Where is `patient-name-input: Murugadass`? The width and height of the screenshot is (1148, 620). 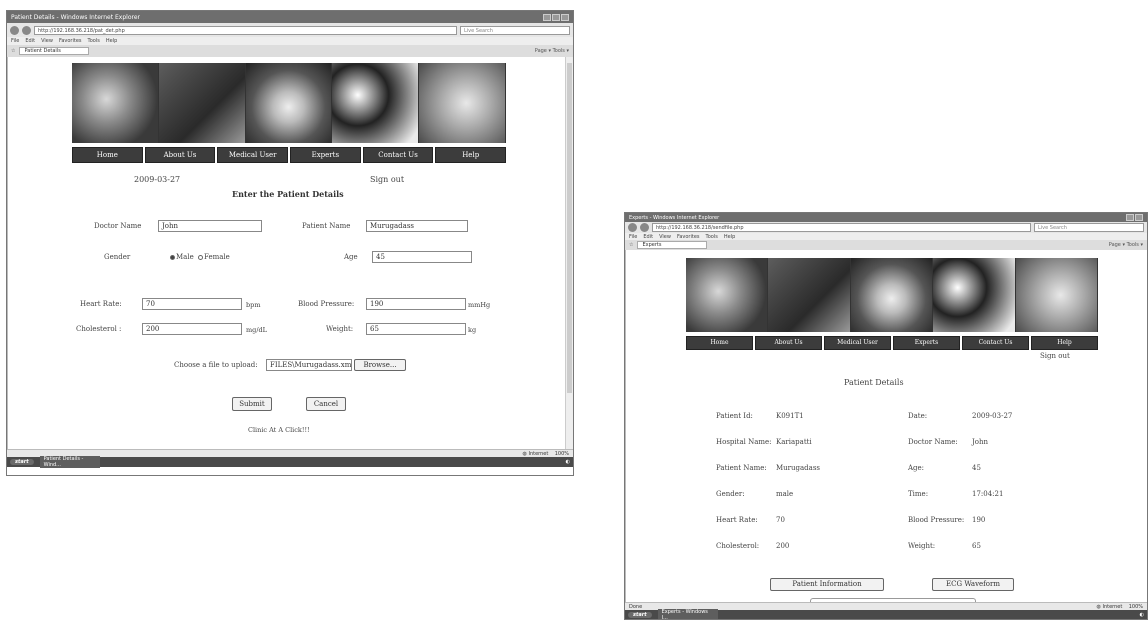
patient-name-input: Murugadass is located at coordinates (417, 226).